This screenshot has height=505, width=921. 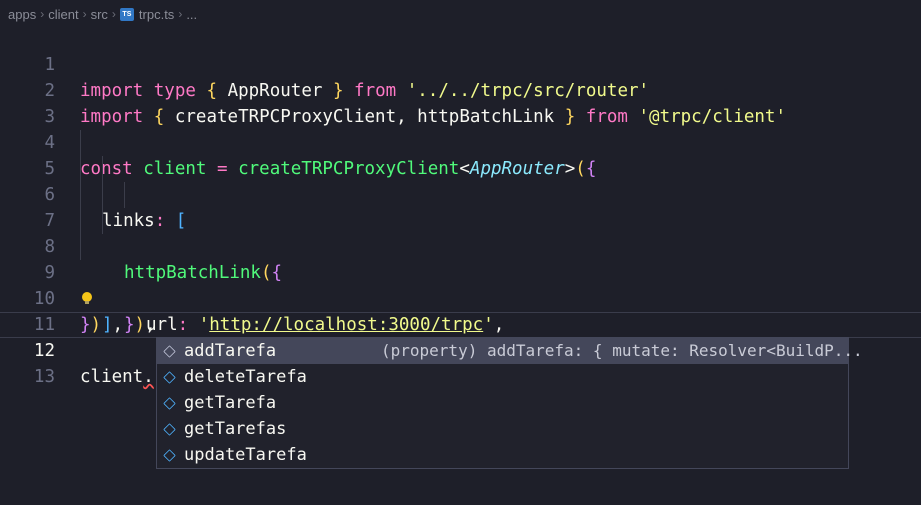 What do you see at coordinates (156, 14) in the screenshot?
I see `breadcrumb-item-file: trpc.ts` at bounding box center [156, 14].